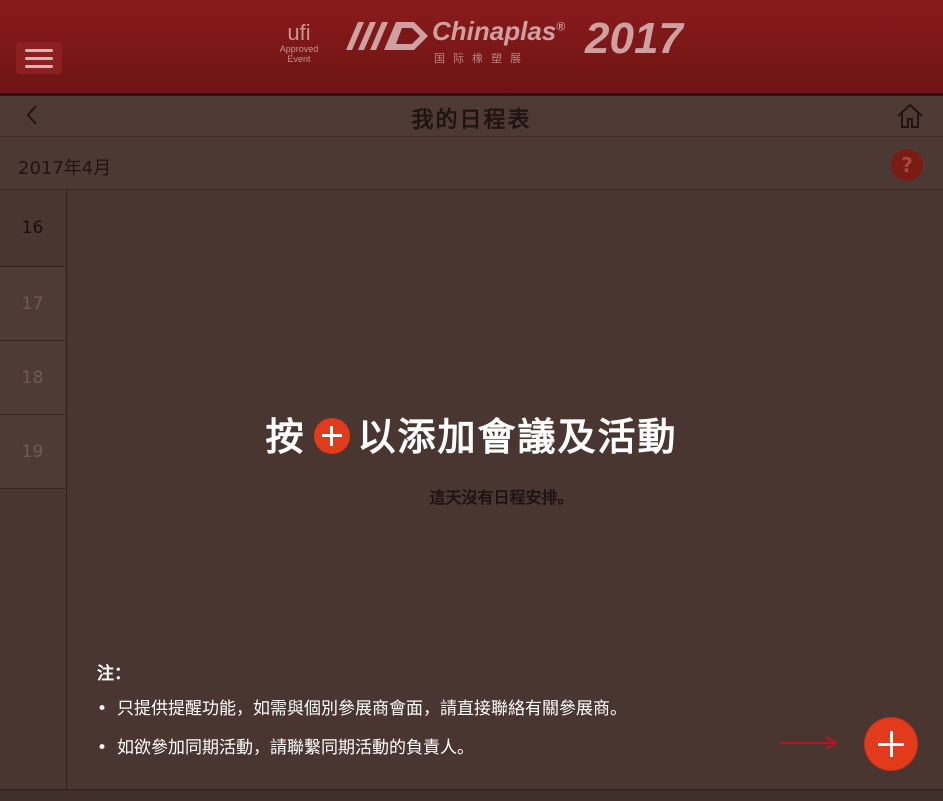 This screenshot has height=801, width=943. I want to click on home-icon, so click(910, 116).